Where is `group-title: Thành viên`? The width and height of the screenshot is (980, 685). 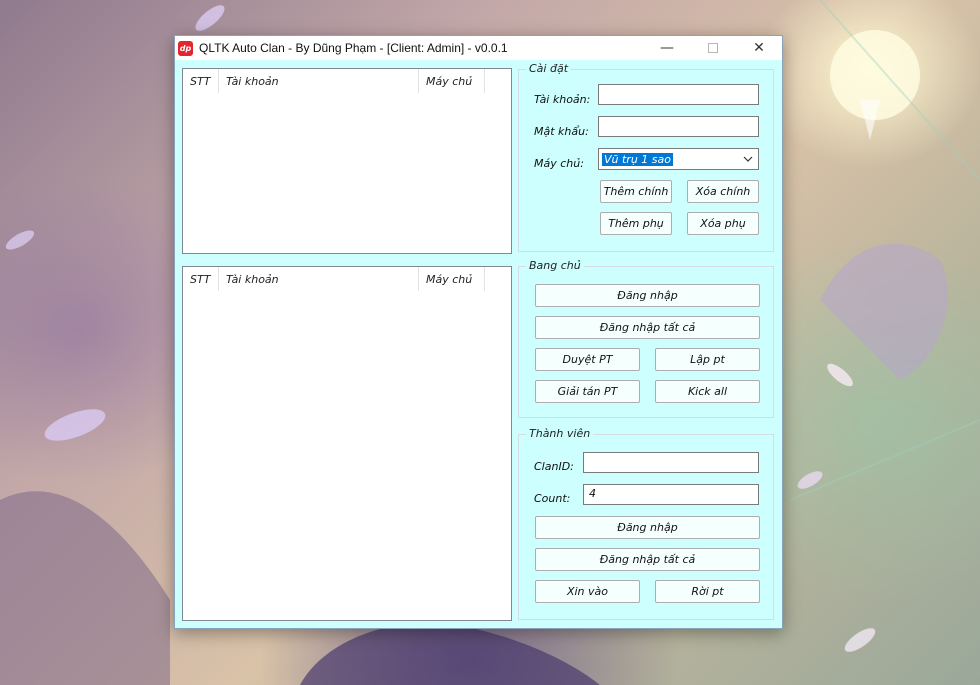
group-title: Thành viên is located at coordinates (560, 433).